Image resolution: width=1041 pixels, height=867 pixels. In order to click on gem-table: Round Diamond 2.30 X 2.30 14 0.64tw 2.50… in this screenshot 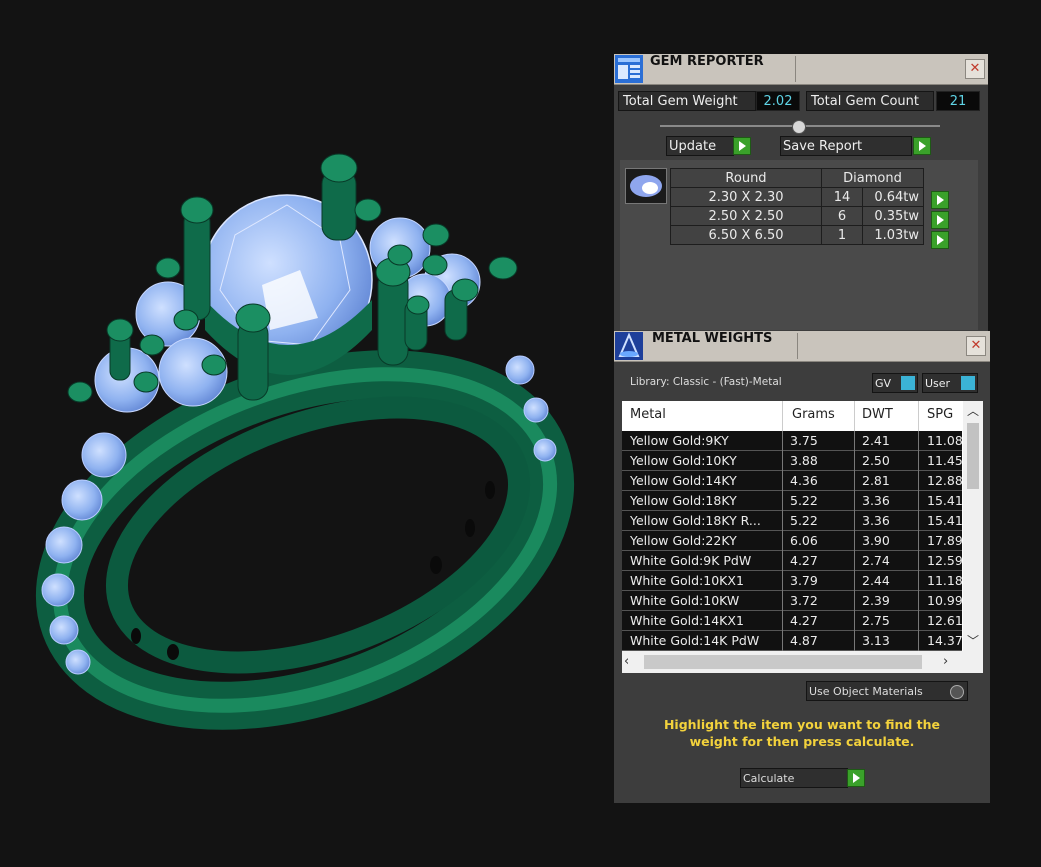, I will do `click(797, 206)`.